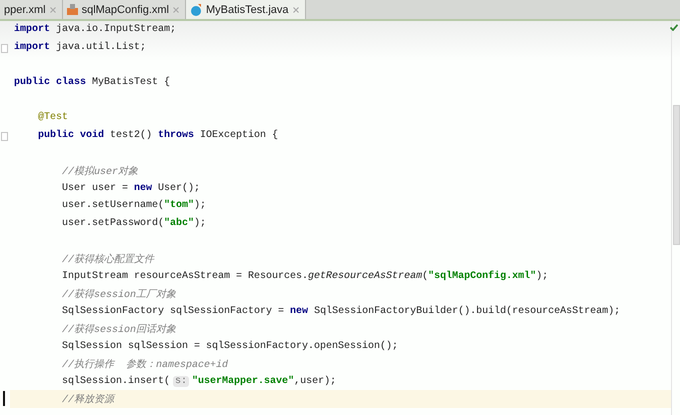 This screenshot has width=680, height=415. What do you see at coordinates (181, 382) in the screenshot?
I see `parameter-hint: s:` at bounding box center [181, 382].